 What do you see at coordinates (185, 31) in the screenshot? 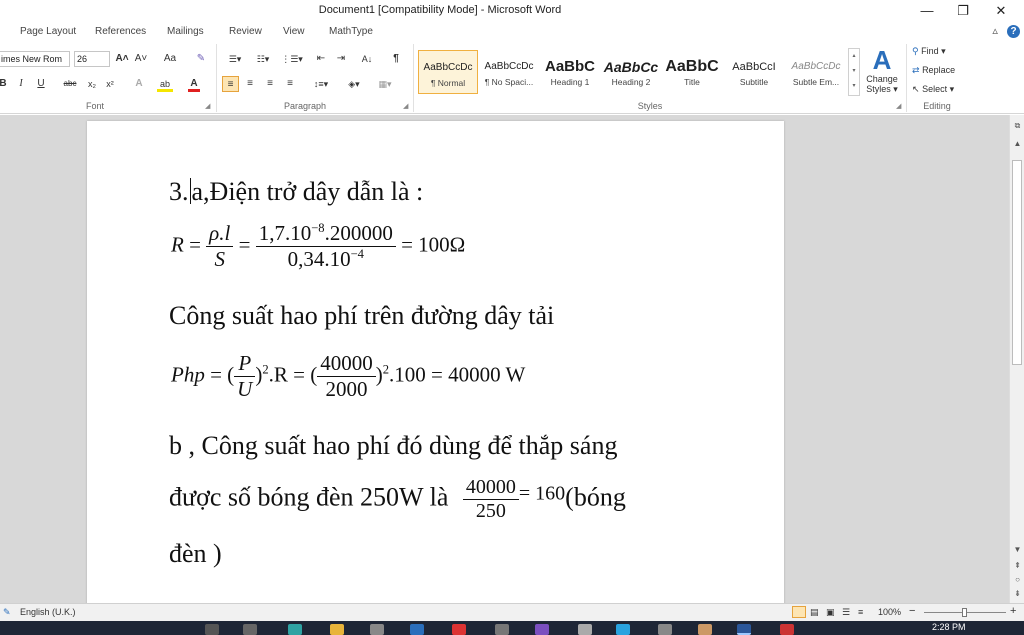
I see `tab-mailings: Mailings` at bounding box center [185, 31].